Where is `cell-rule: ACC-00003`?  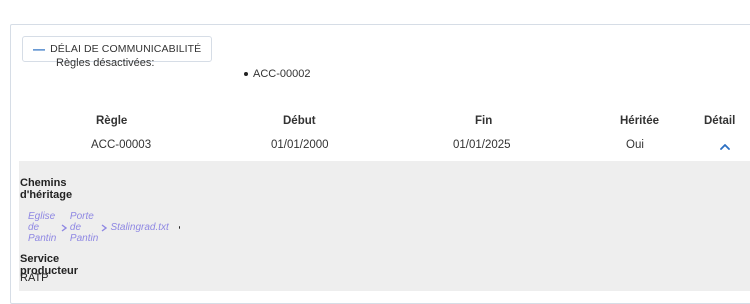 cell-rule: ACC-00003 is located at coordinates (121, 145).